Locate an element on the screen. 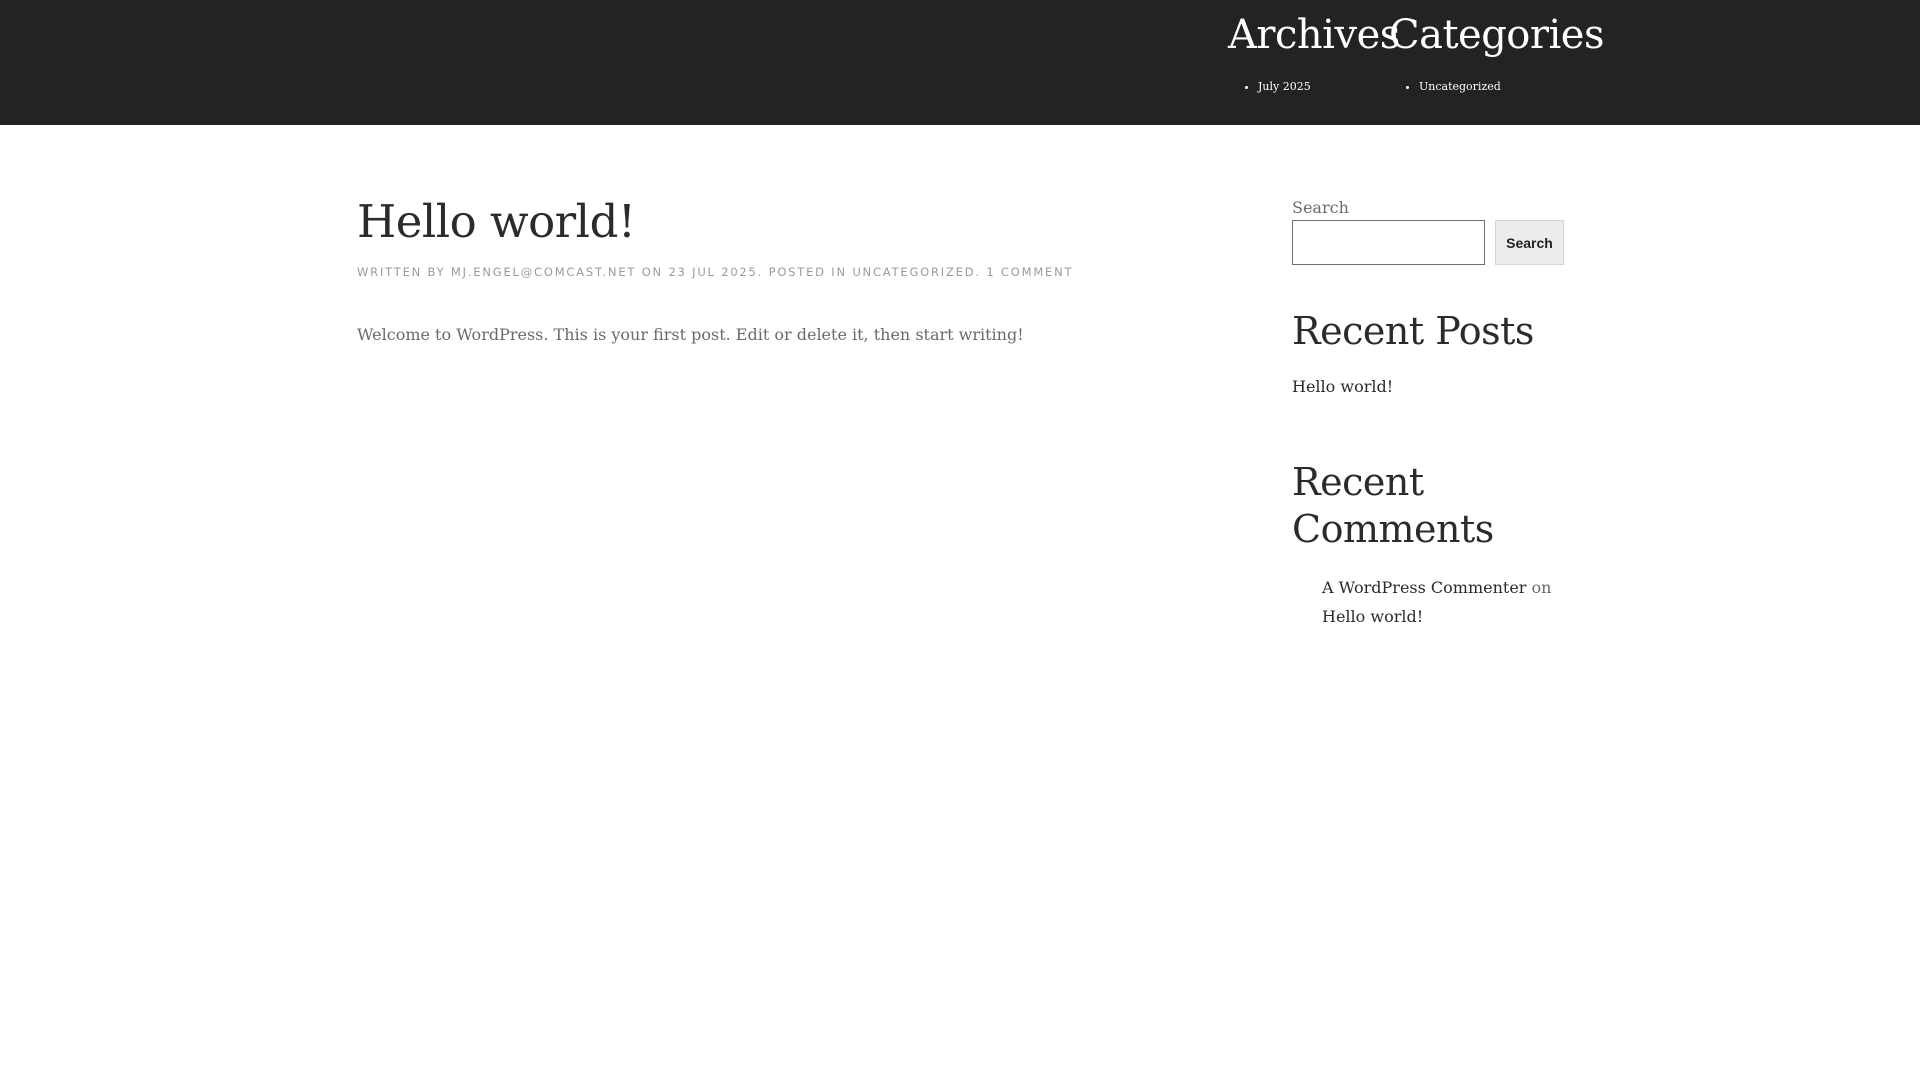  search-form: Search is located at coordinates (1428, 242).